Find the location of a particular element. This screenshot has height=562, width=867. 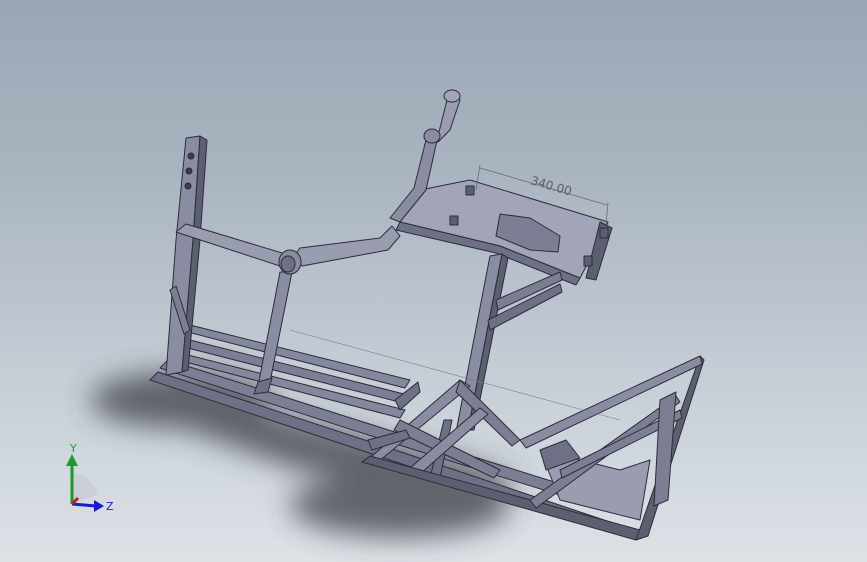

arm-right is located at coordinates (347, 246).